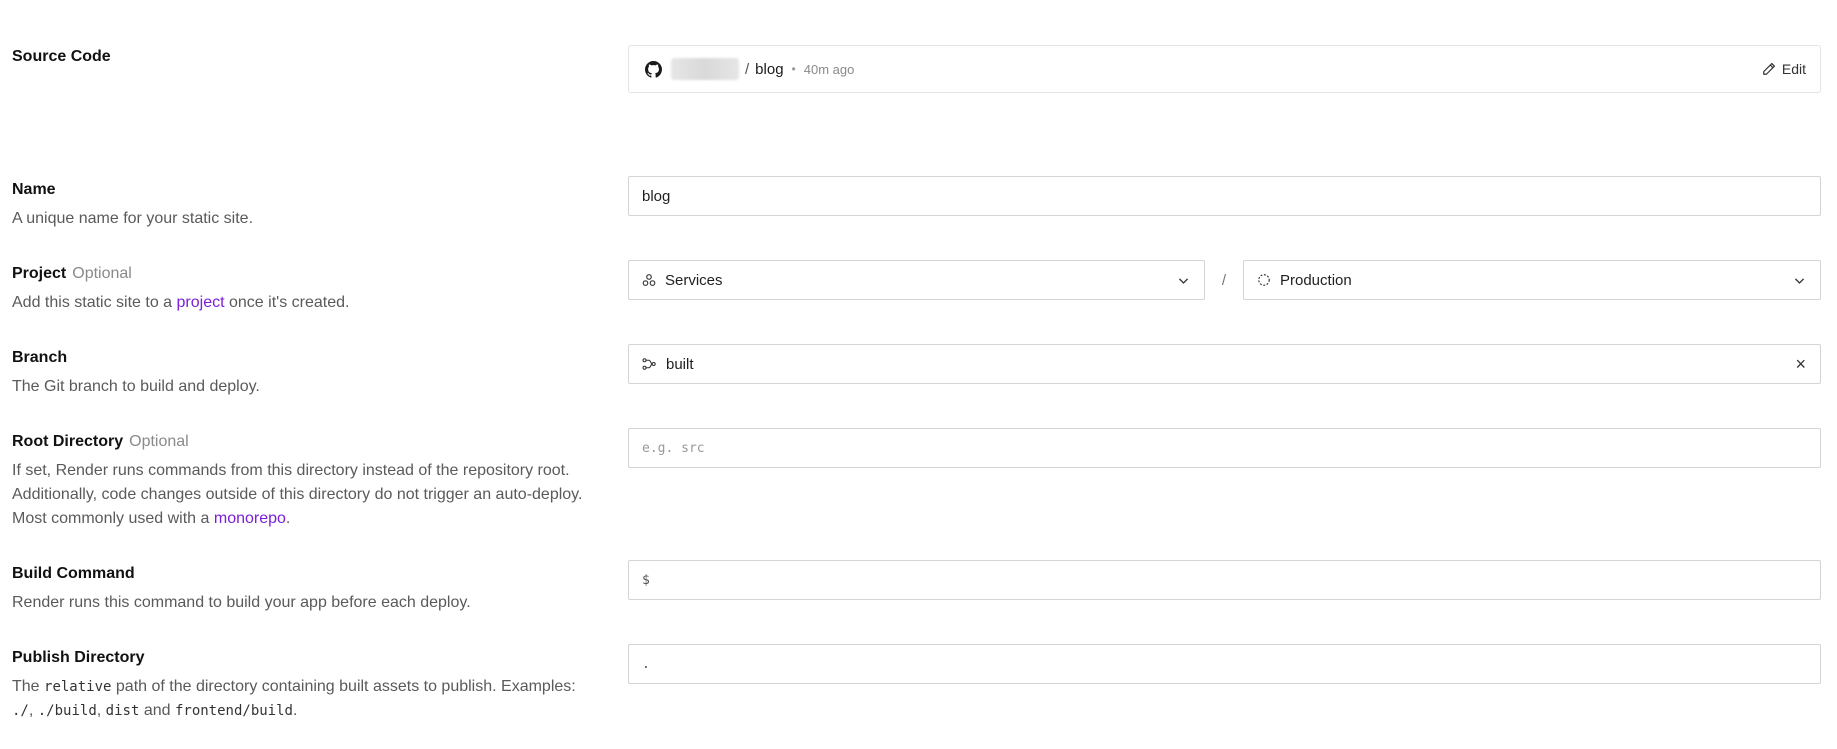 The height and width of the screenshot is (749, 1837). Describe the element at coordinates (1224, 196) in the screenshot. I see `name-input: blog` at that location.